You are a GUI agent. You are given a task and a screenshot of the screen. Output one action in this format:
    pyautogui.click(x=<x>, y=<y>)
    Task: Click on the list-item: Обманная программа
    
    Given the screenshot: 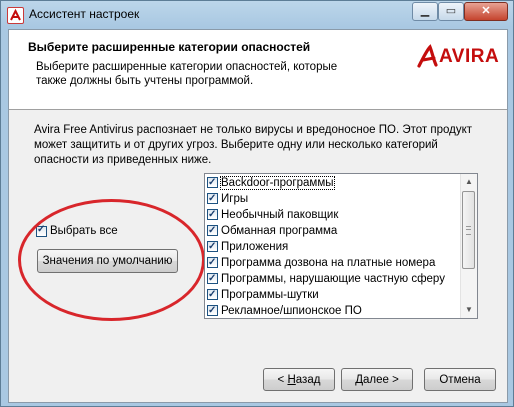 What is the action you would take?
    pyautogui.click(x=333, y=231)
    